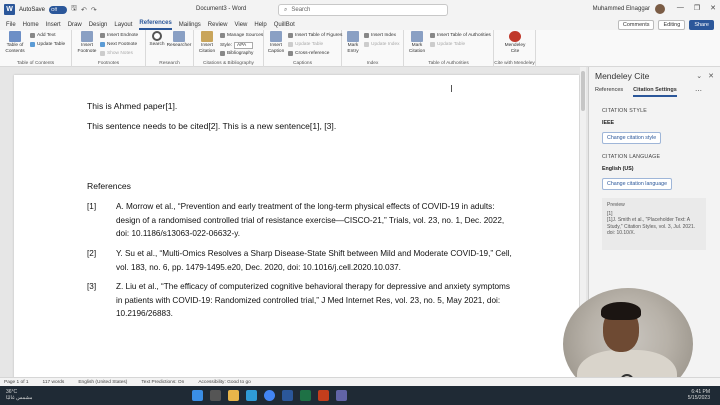 The width and height of the screenshot is (720, 405). I want to click on search-button: Search, so click(157, 39).